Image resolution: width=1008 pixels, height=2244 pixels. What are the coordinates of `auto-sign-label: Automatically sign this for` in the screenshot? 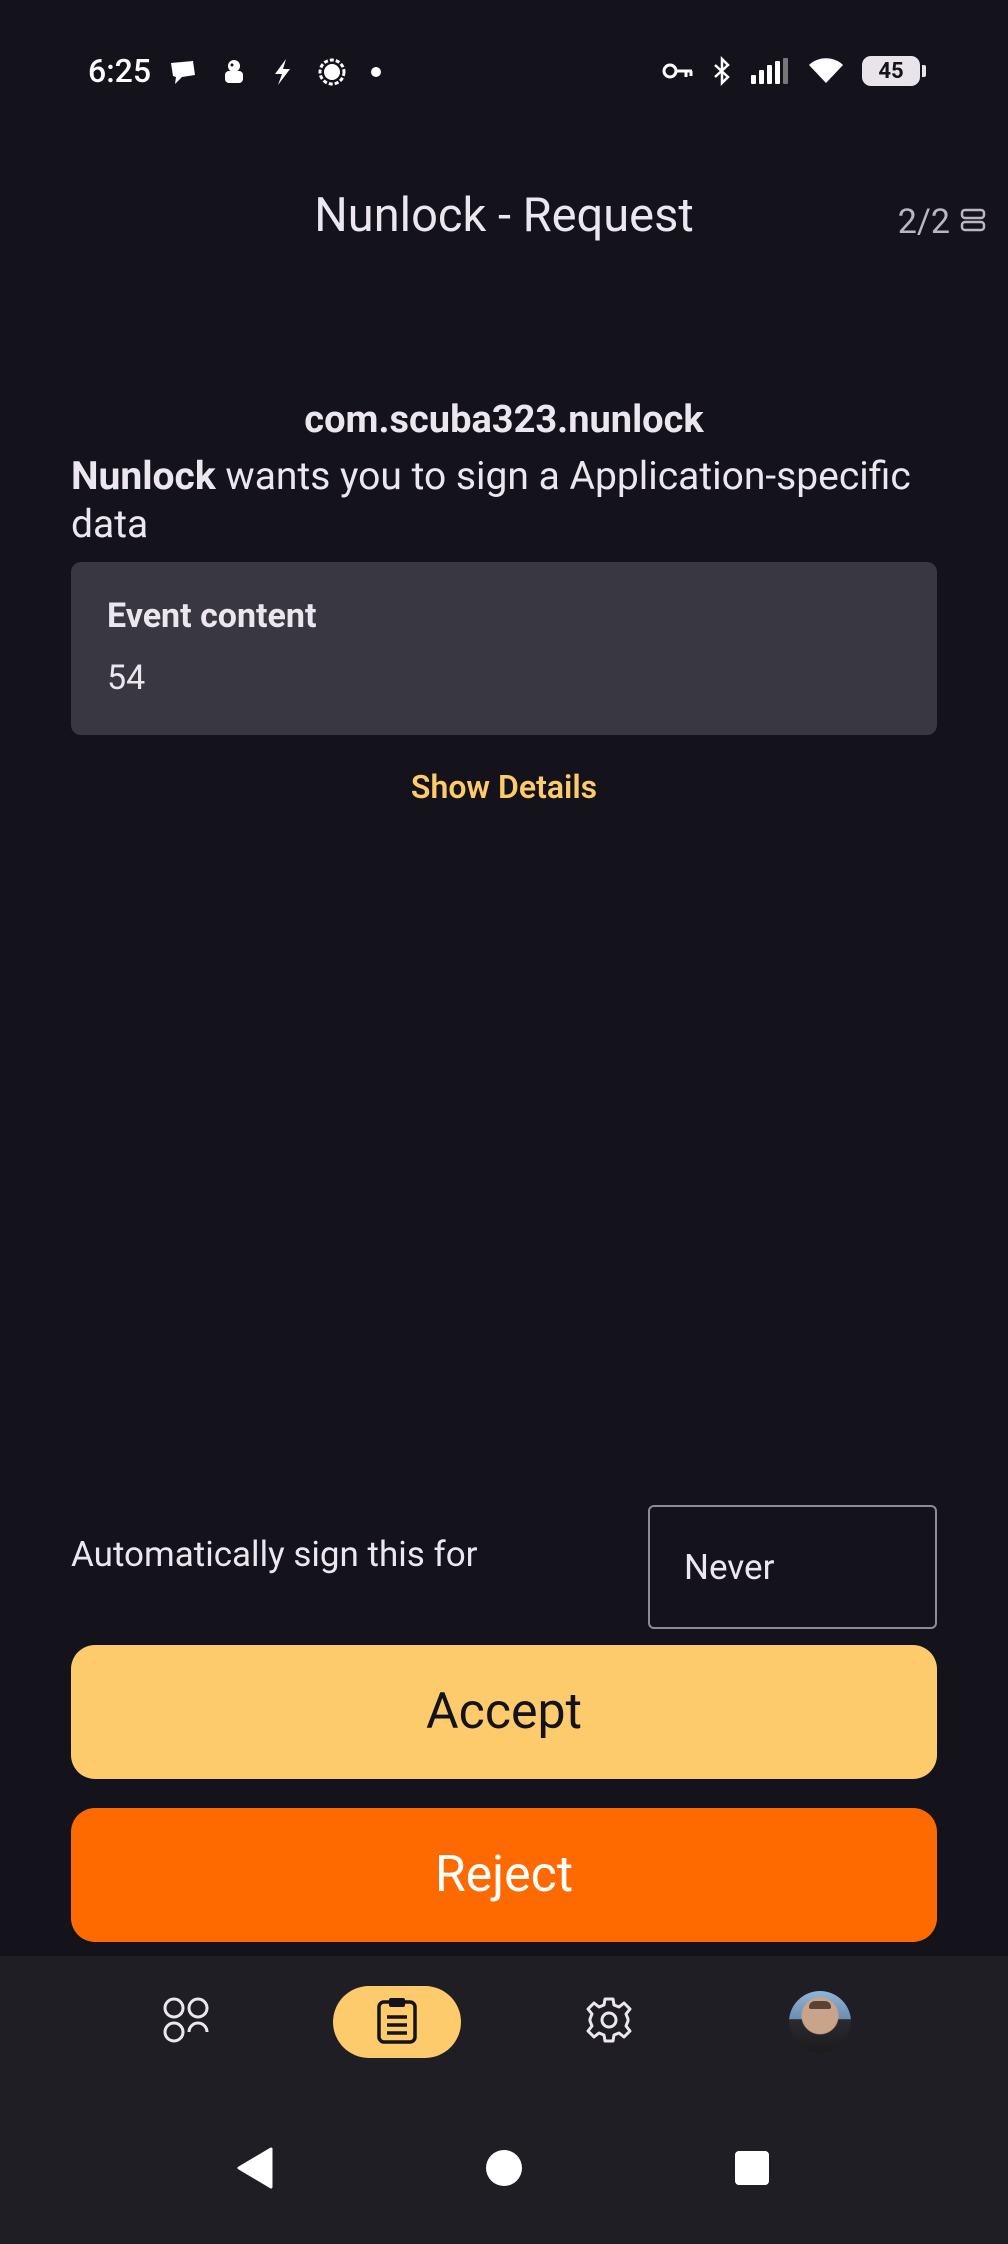 It's located at (274, 1554).